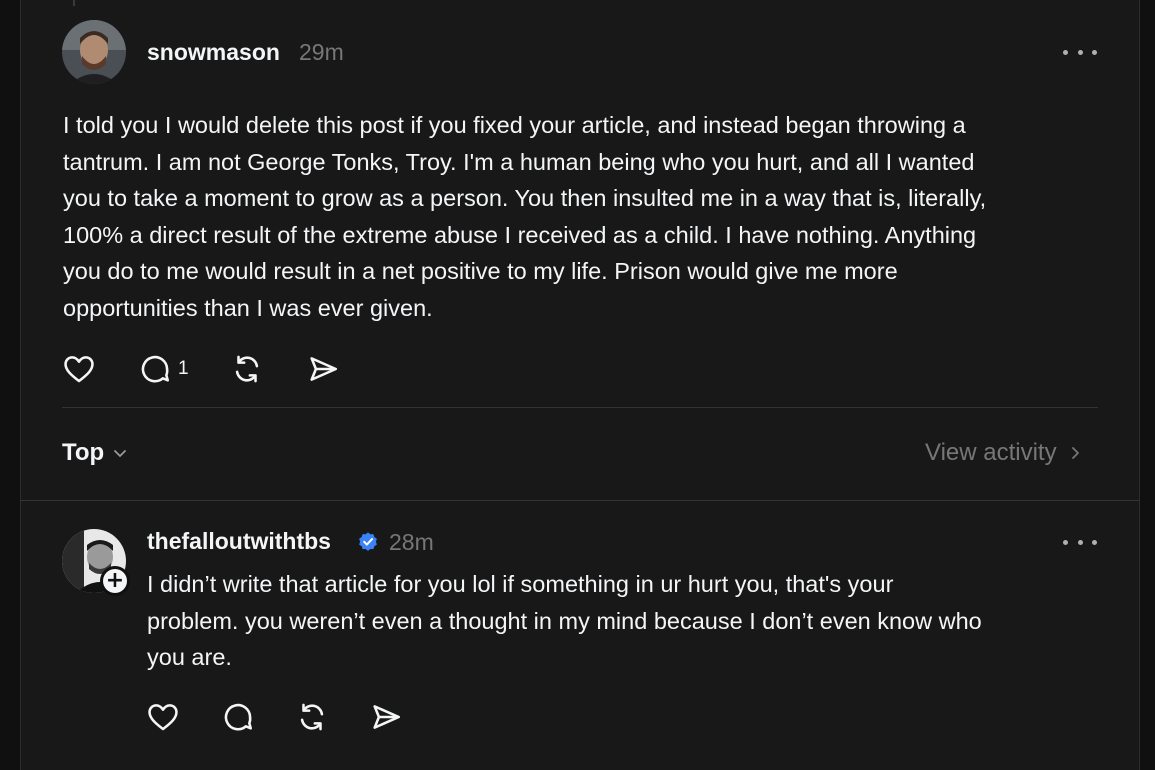 This screenshot has width=1155, height=770. What do you see at coordinates (74, 3) in the screenshot?
I see `thread-connector-line` at bounding box center [74, 3].